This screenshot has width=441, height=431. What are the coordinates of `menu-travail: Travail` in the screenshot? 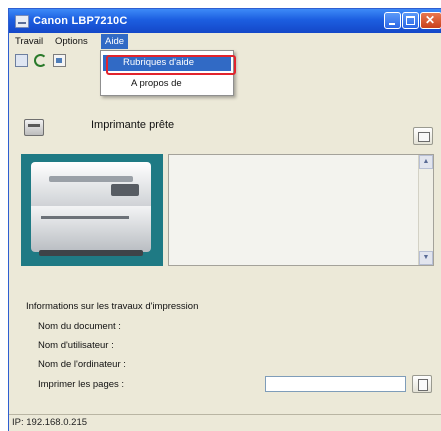 It's located at (29, 41).